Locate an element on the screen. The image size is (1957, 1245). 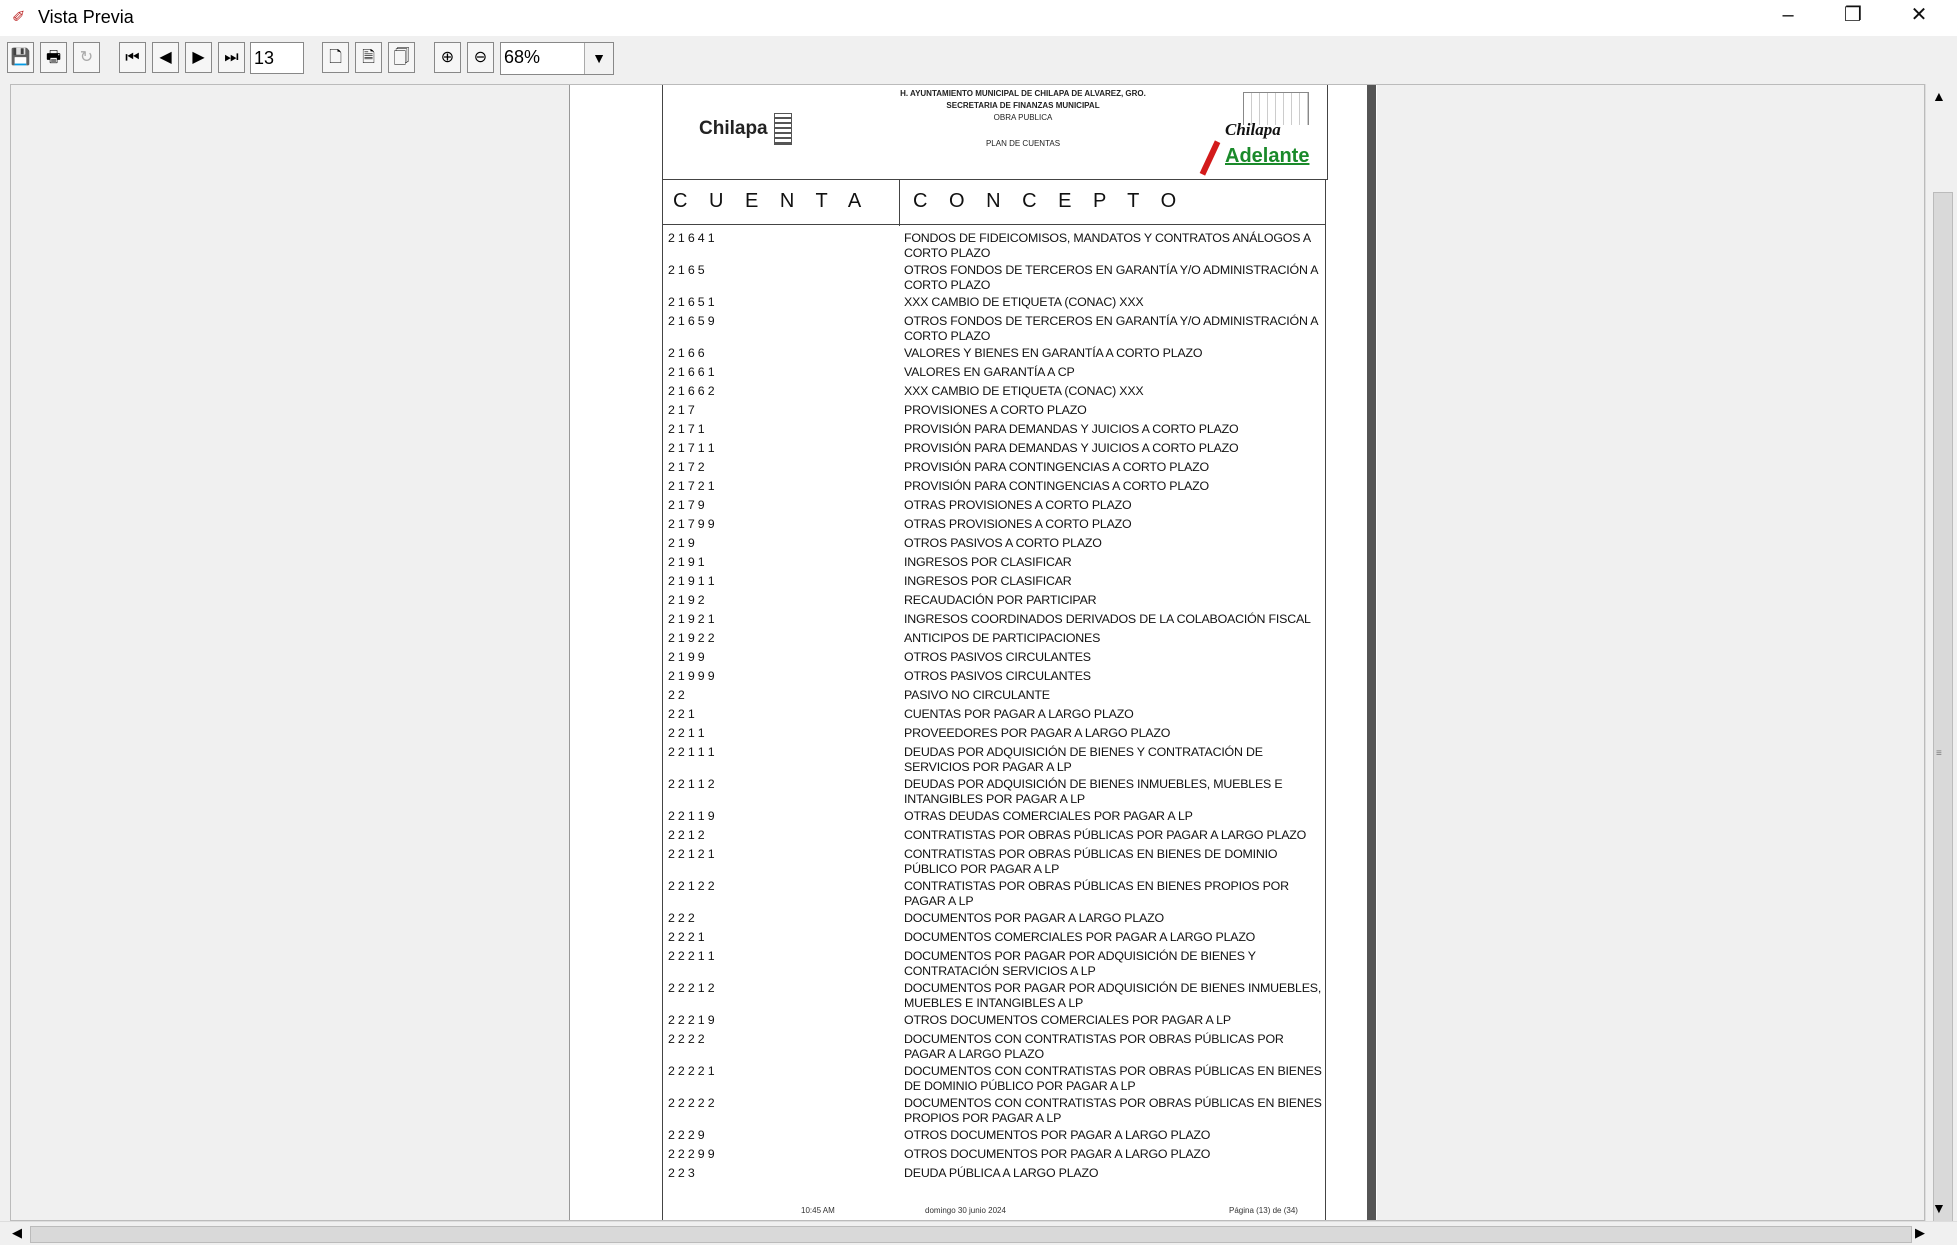
account-code: 2 2 2 9 is located at coordinates (686, 1135).